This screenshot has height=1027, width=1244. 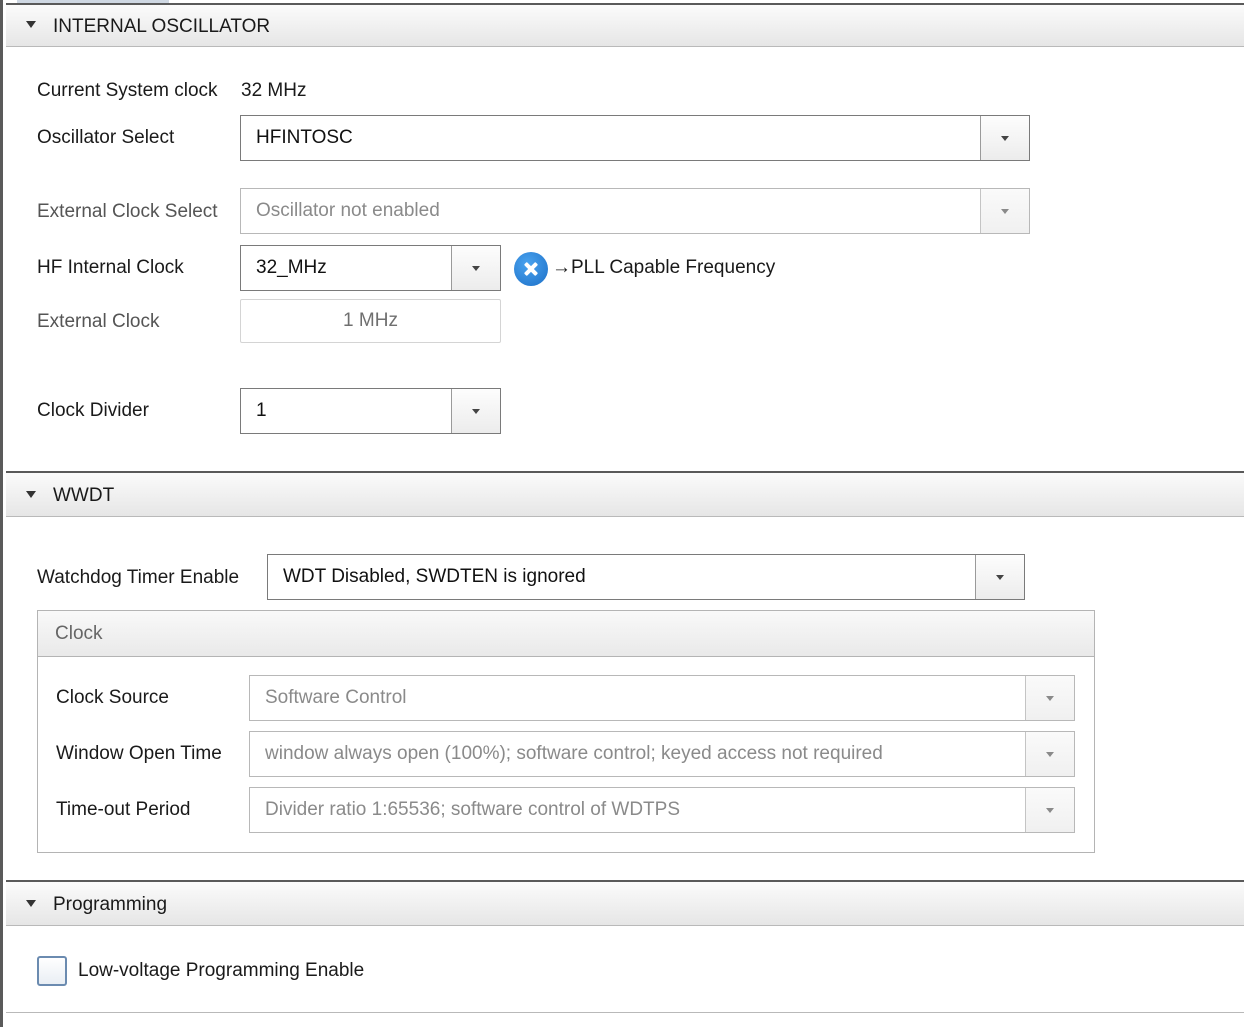 I want to click on hf-internal-clock-button, so click(x=475, y=268).